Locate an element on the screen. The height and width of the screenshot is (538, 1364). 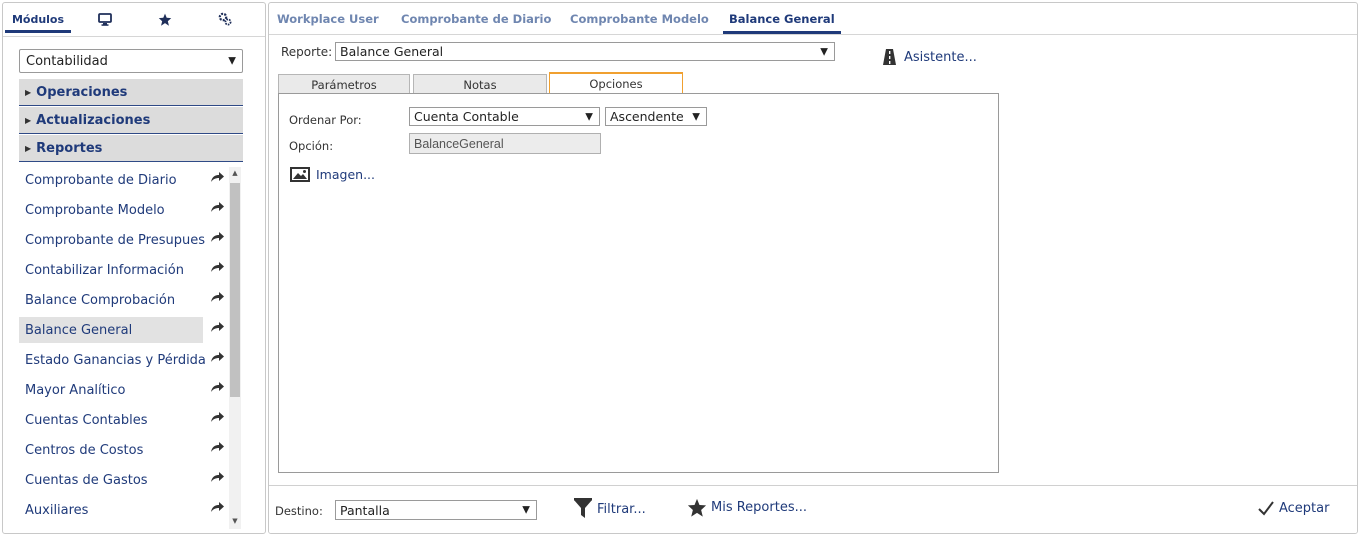
menu-item: Comprobante de Diario is located at coordinates (123, 180).